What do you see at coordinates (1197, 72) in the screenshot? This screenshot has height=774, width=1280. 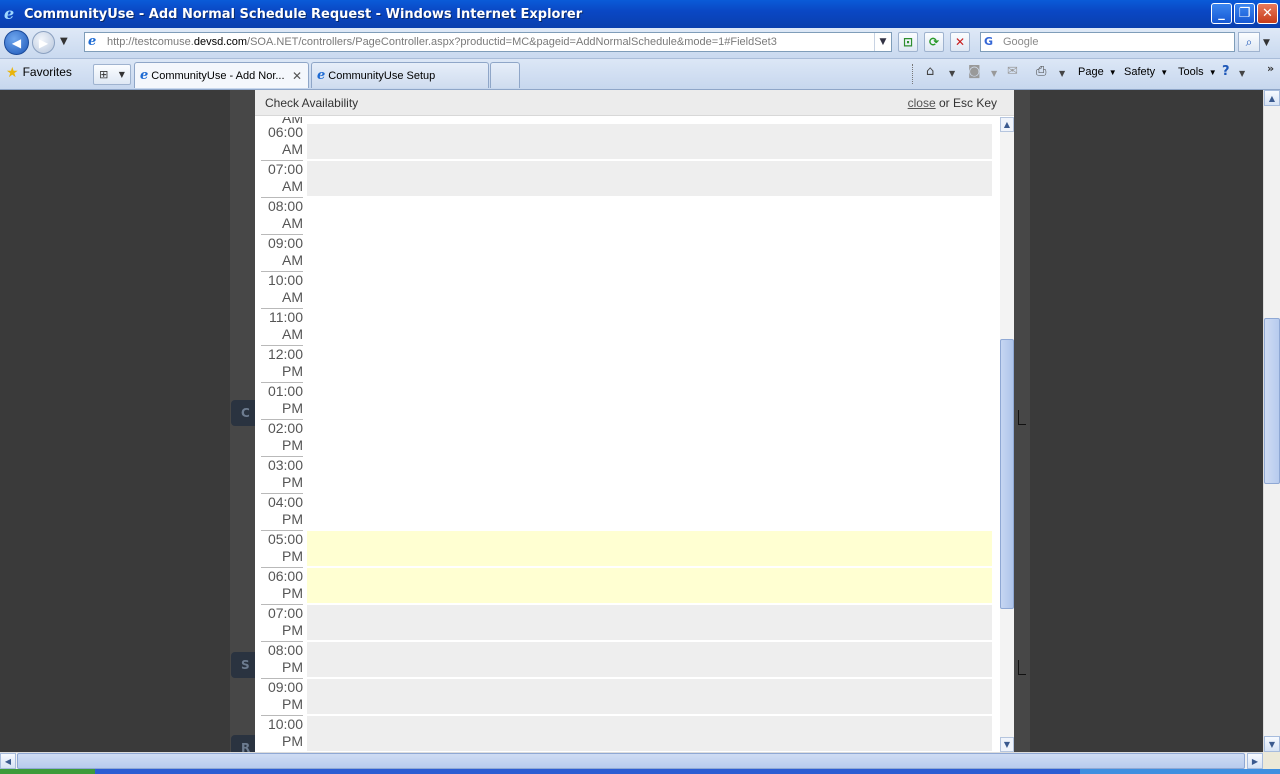 I see `tools-menu: Tools ▼` at bounding box center [1197, 72].